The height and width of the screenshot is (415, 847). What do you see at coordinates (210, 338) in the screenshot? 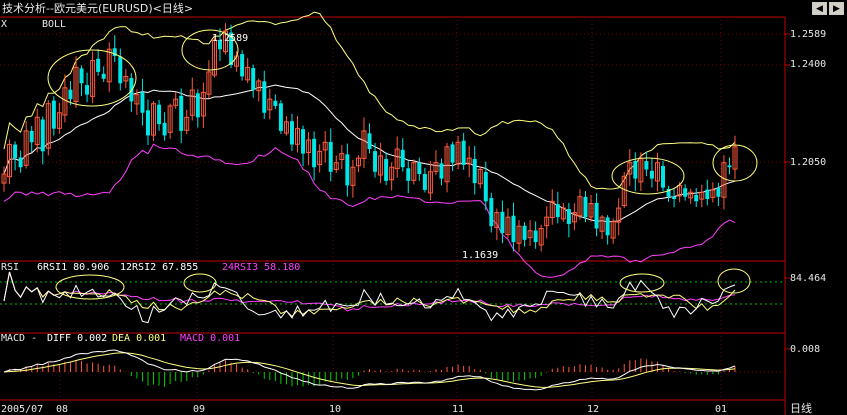
I see `macd-macd-value: MACD 0.001` at bounding box center [210, 338].